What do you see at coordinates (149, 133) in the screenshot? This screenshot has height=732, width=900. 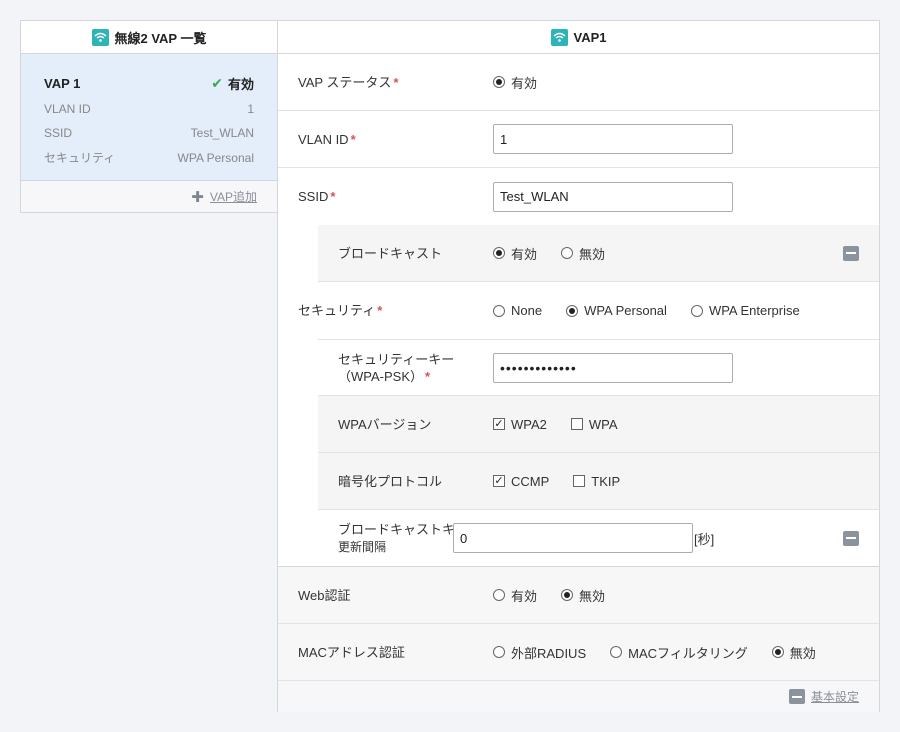 I see `vap-card-row: SSID Test_WLAN` at bounding box center [149, 133].